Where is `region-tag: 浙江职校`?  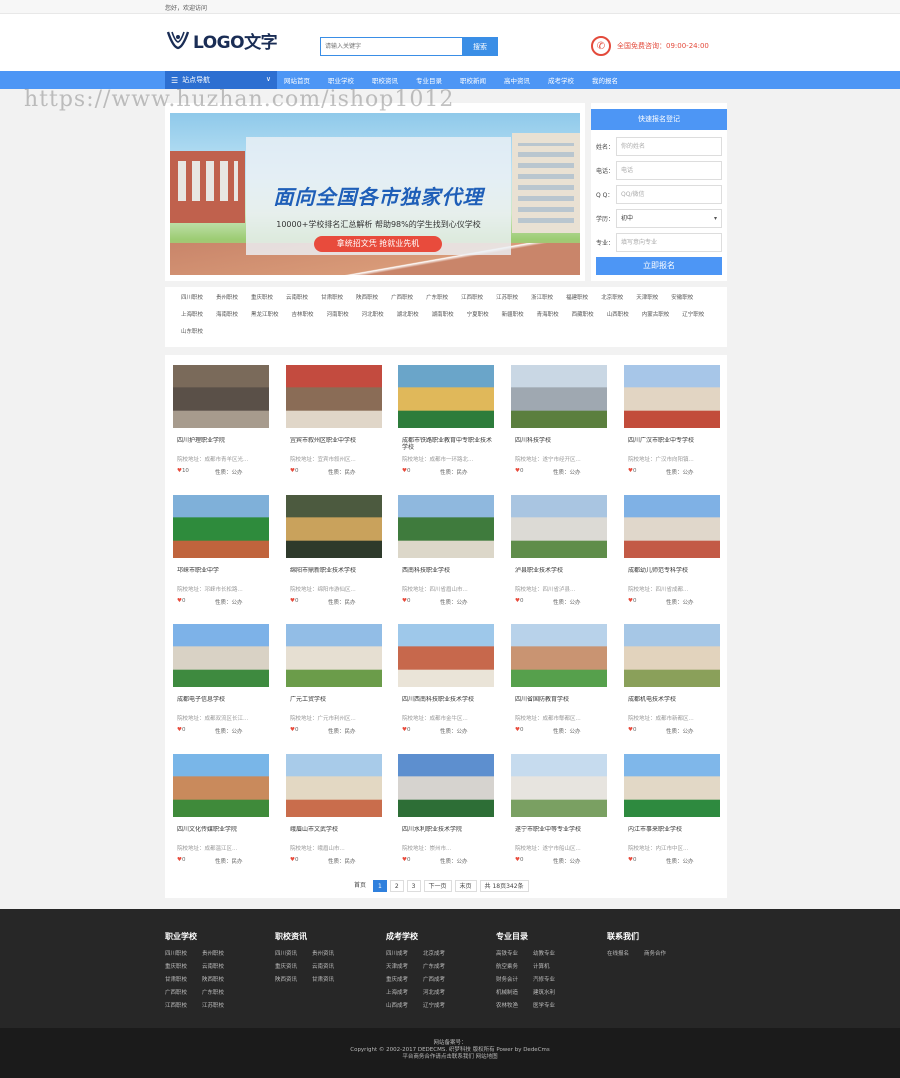
region-tag: 浙江职校 is located at coordinates (542, 298).